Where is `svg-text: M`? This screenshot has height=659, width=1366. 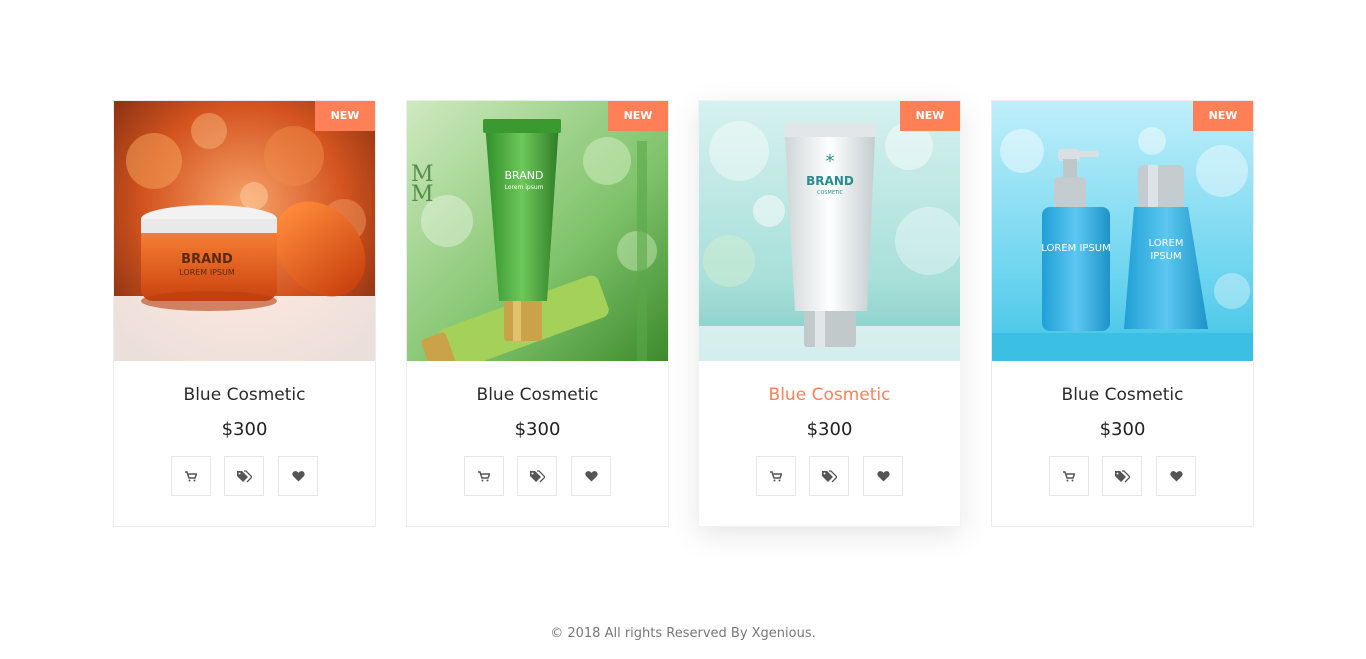 svg-text: M is located at coordinates (422, 194).